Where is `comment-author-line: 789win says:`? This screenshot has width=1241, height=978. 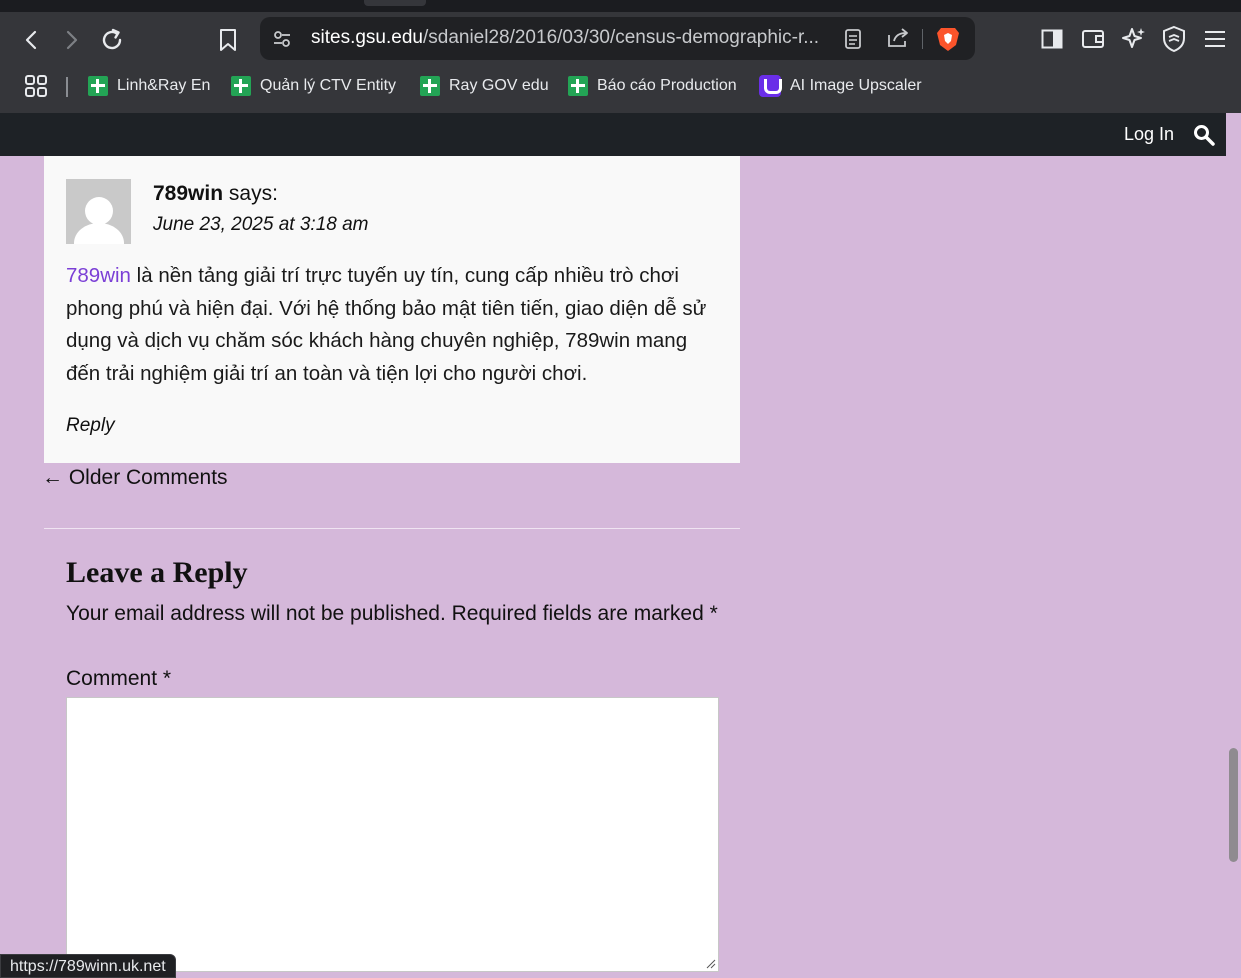
comment-author-line: 789win says: is located at coordinates (215, 194).